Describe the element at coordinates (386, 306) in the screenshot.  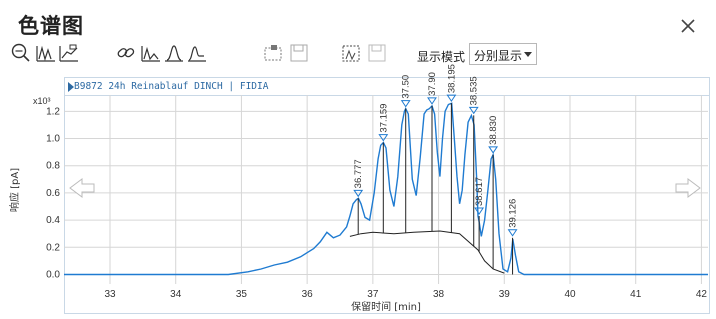
I see `x-axis-label: 保留时间 [min]` at that location.